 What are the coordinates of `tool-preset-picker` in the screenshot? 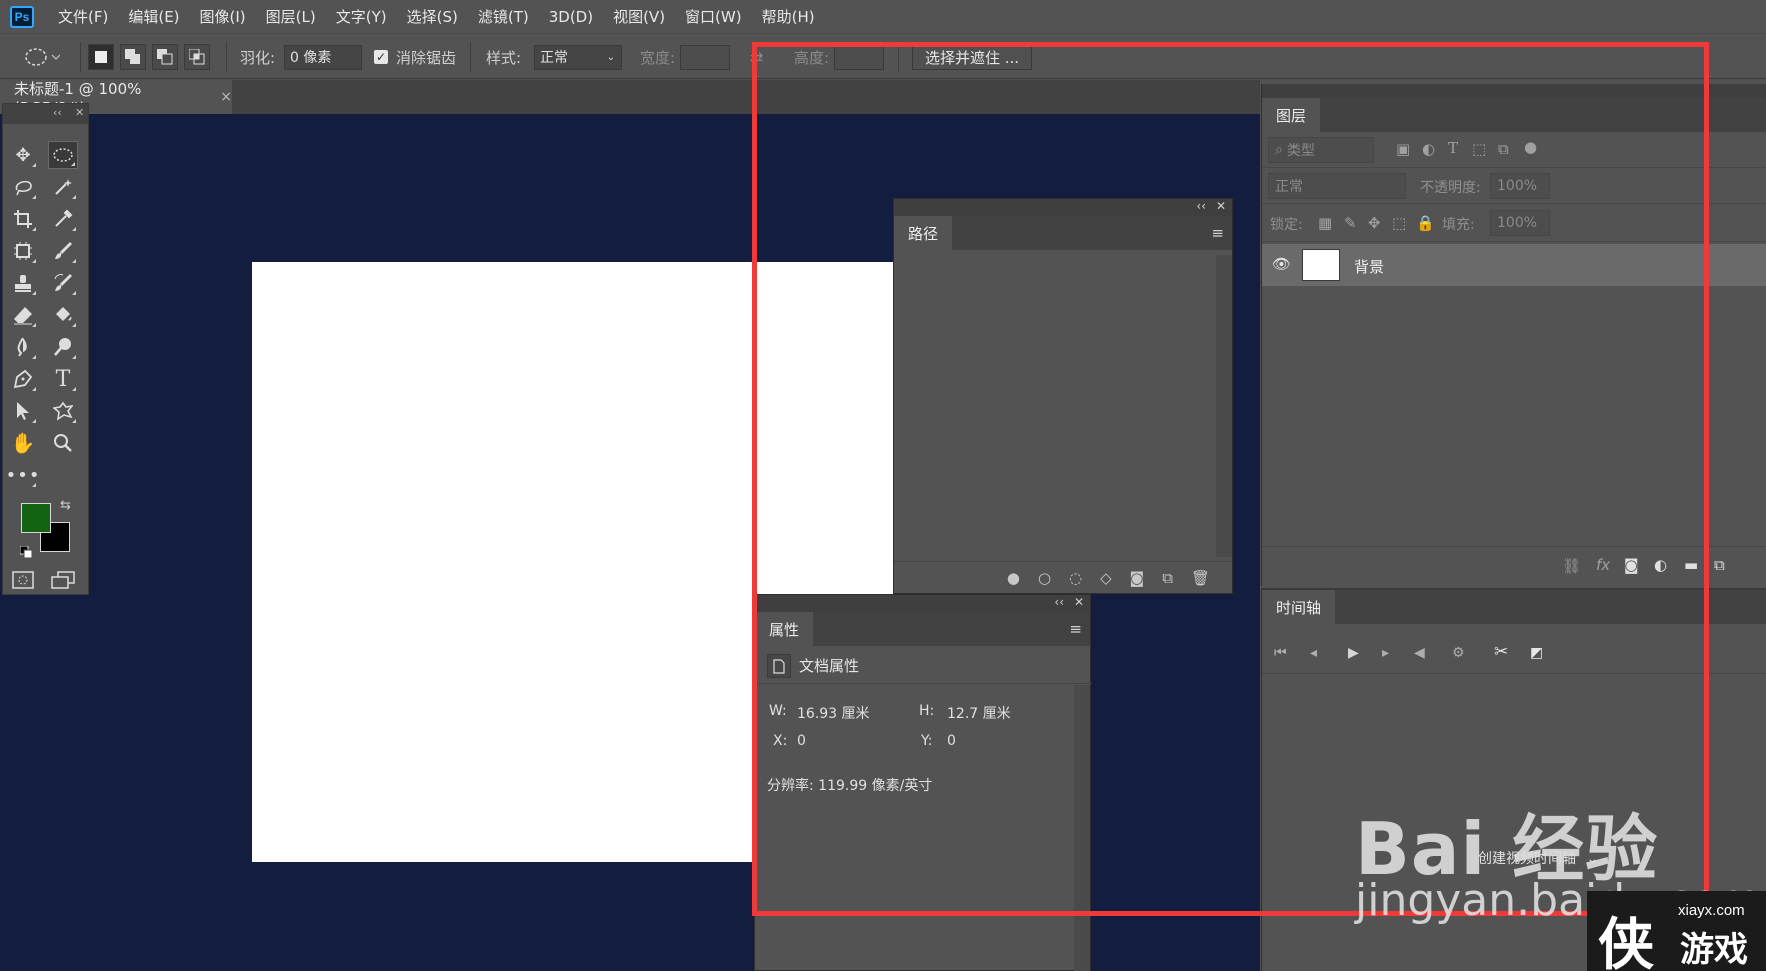 It's located at (42, 57).